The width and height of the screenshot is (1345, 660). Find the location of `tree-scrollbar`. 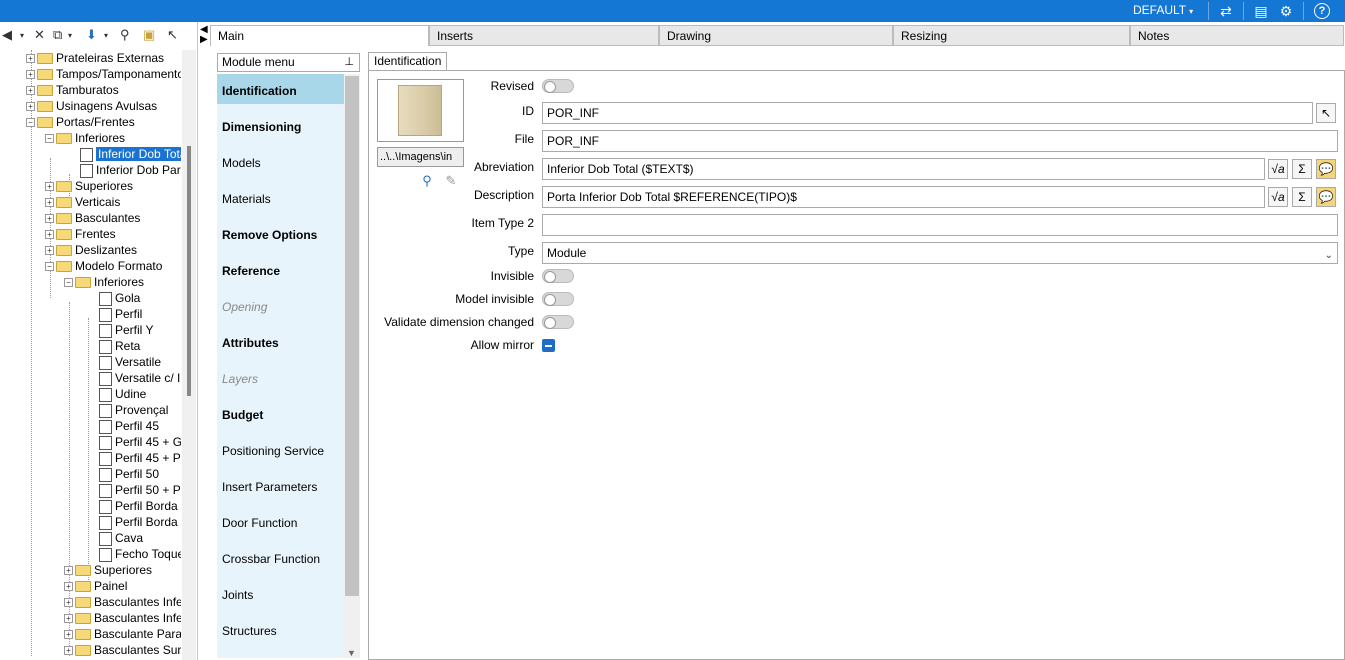

tree-scrollbar is located at coordinates (189, 355).